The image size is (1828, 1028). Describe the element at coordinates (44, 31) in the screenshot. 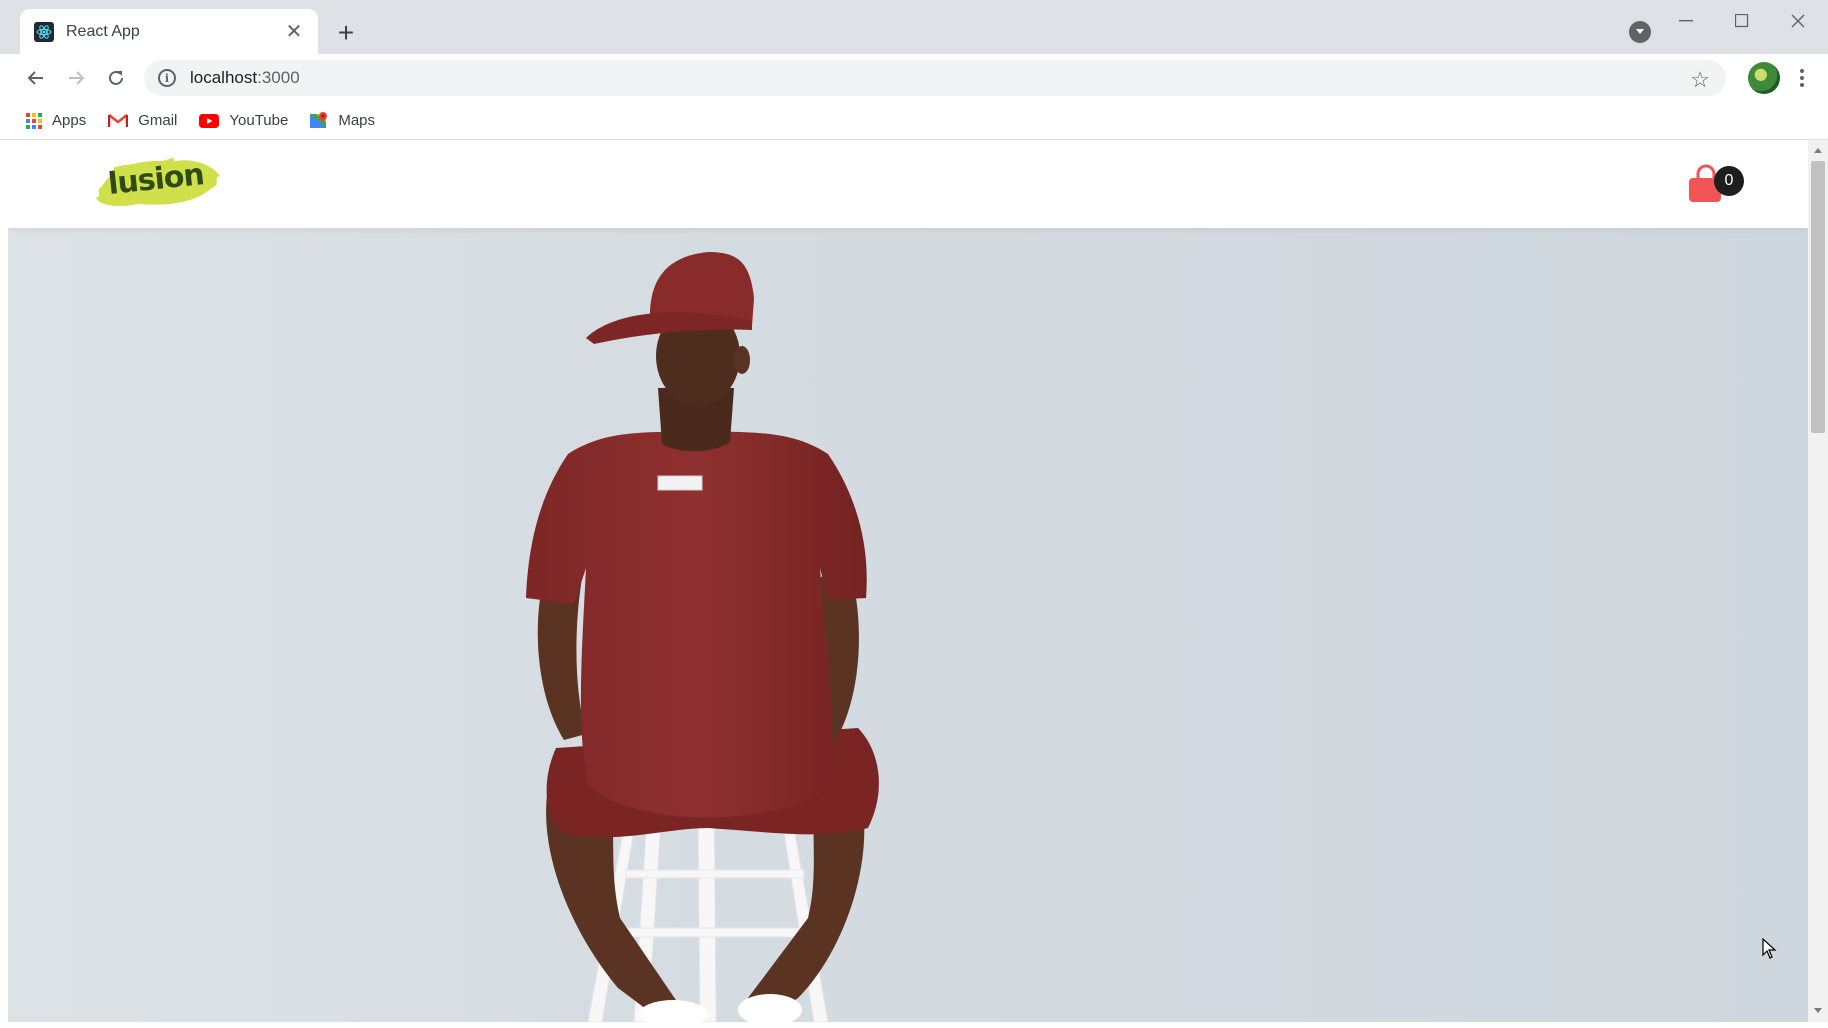

I see `react-favicon-icon` at that location.